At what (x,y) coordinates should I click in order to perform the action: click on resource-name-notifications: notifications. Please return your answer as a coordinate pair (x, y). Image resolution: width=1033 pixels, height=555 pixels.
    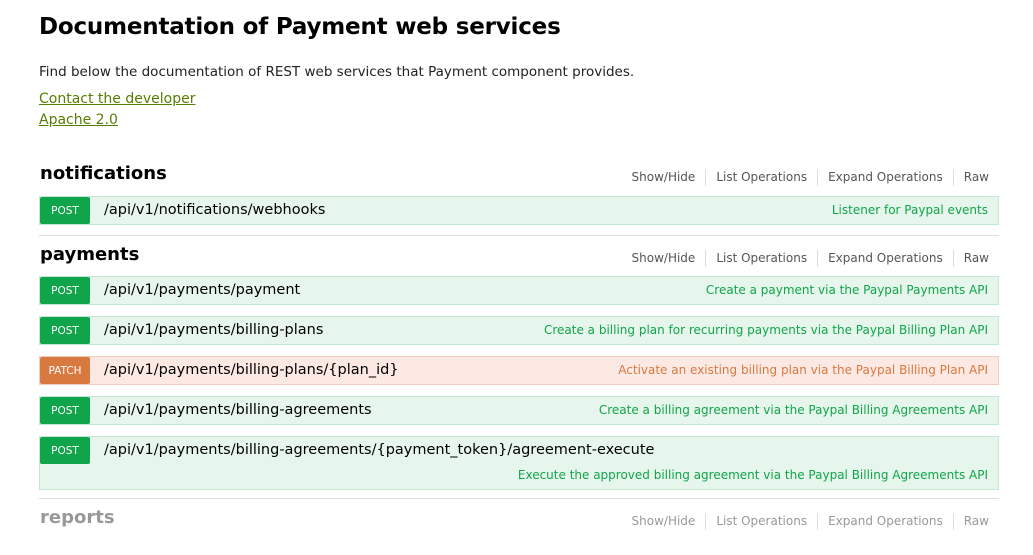
    Looking at the image, I should click on (103, 173).